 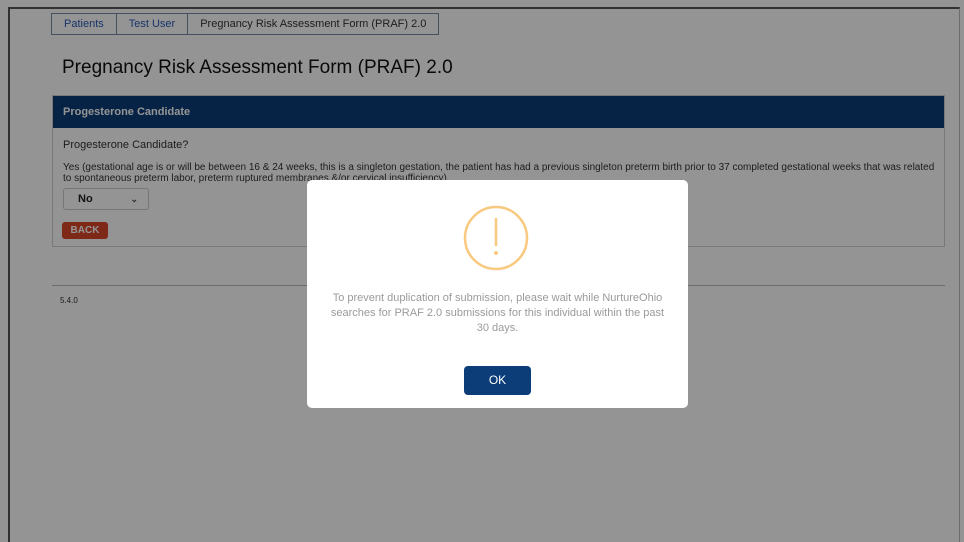 I want to click on ok-button: OK, so click(x=497, y=380).